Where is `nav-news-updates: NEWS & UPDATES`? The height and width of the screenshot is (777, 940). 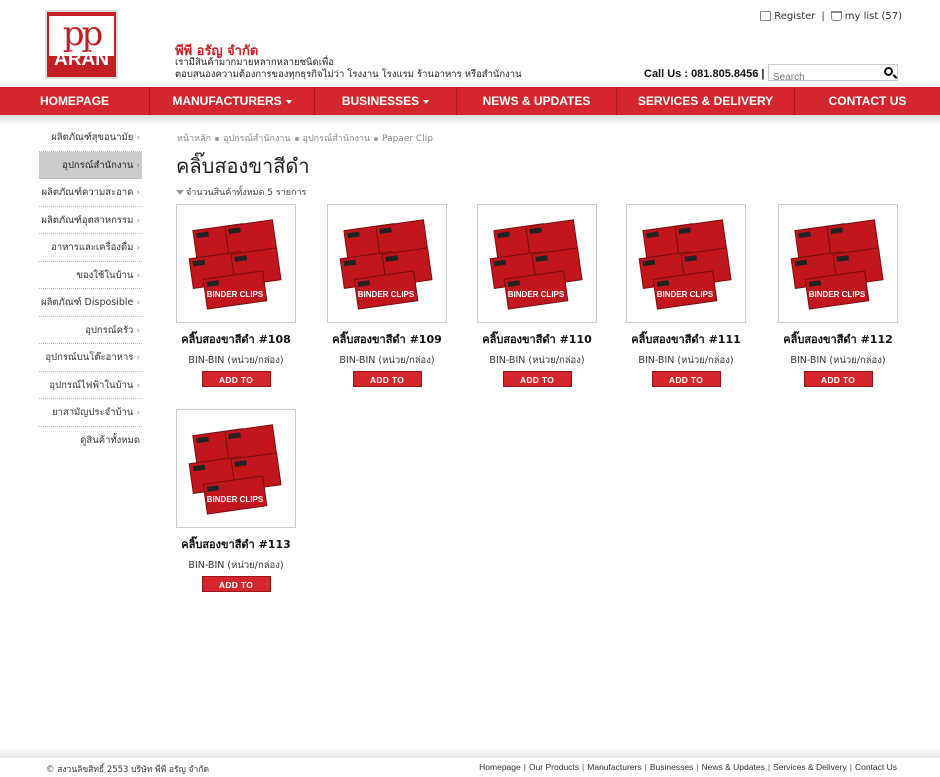 nav-news-updates: NEWS & UPDATES is located at coordinates (537, 101).